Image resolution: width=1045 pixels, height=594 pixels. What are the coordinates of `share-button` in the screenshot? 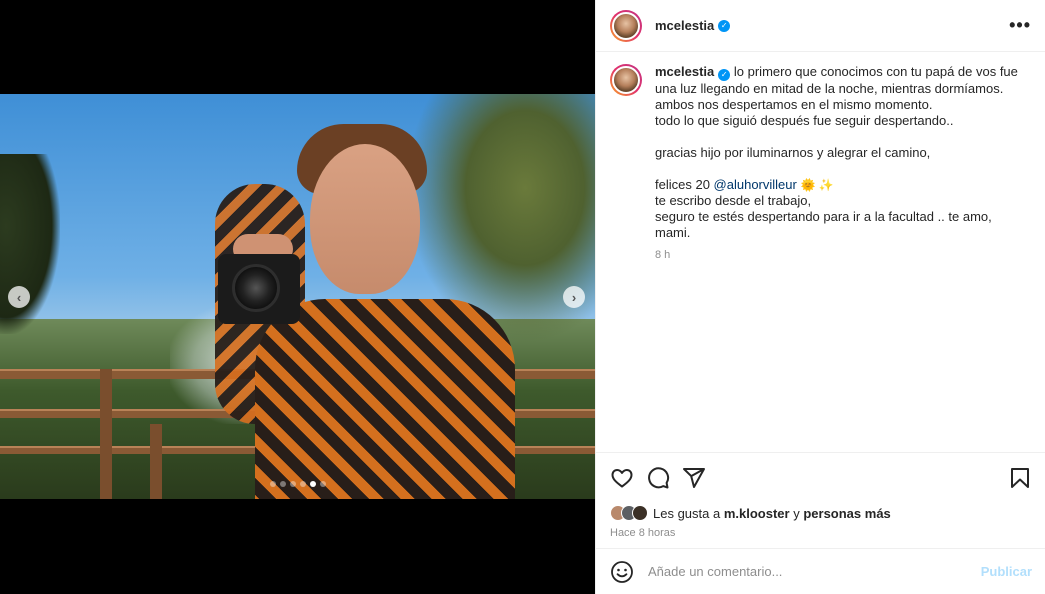 It's located at (694, 478).